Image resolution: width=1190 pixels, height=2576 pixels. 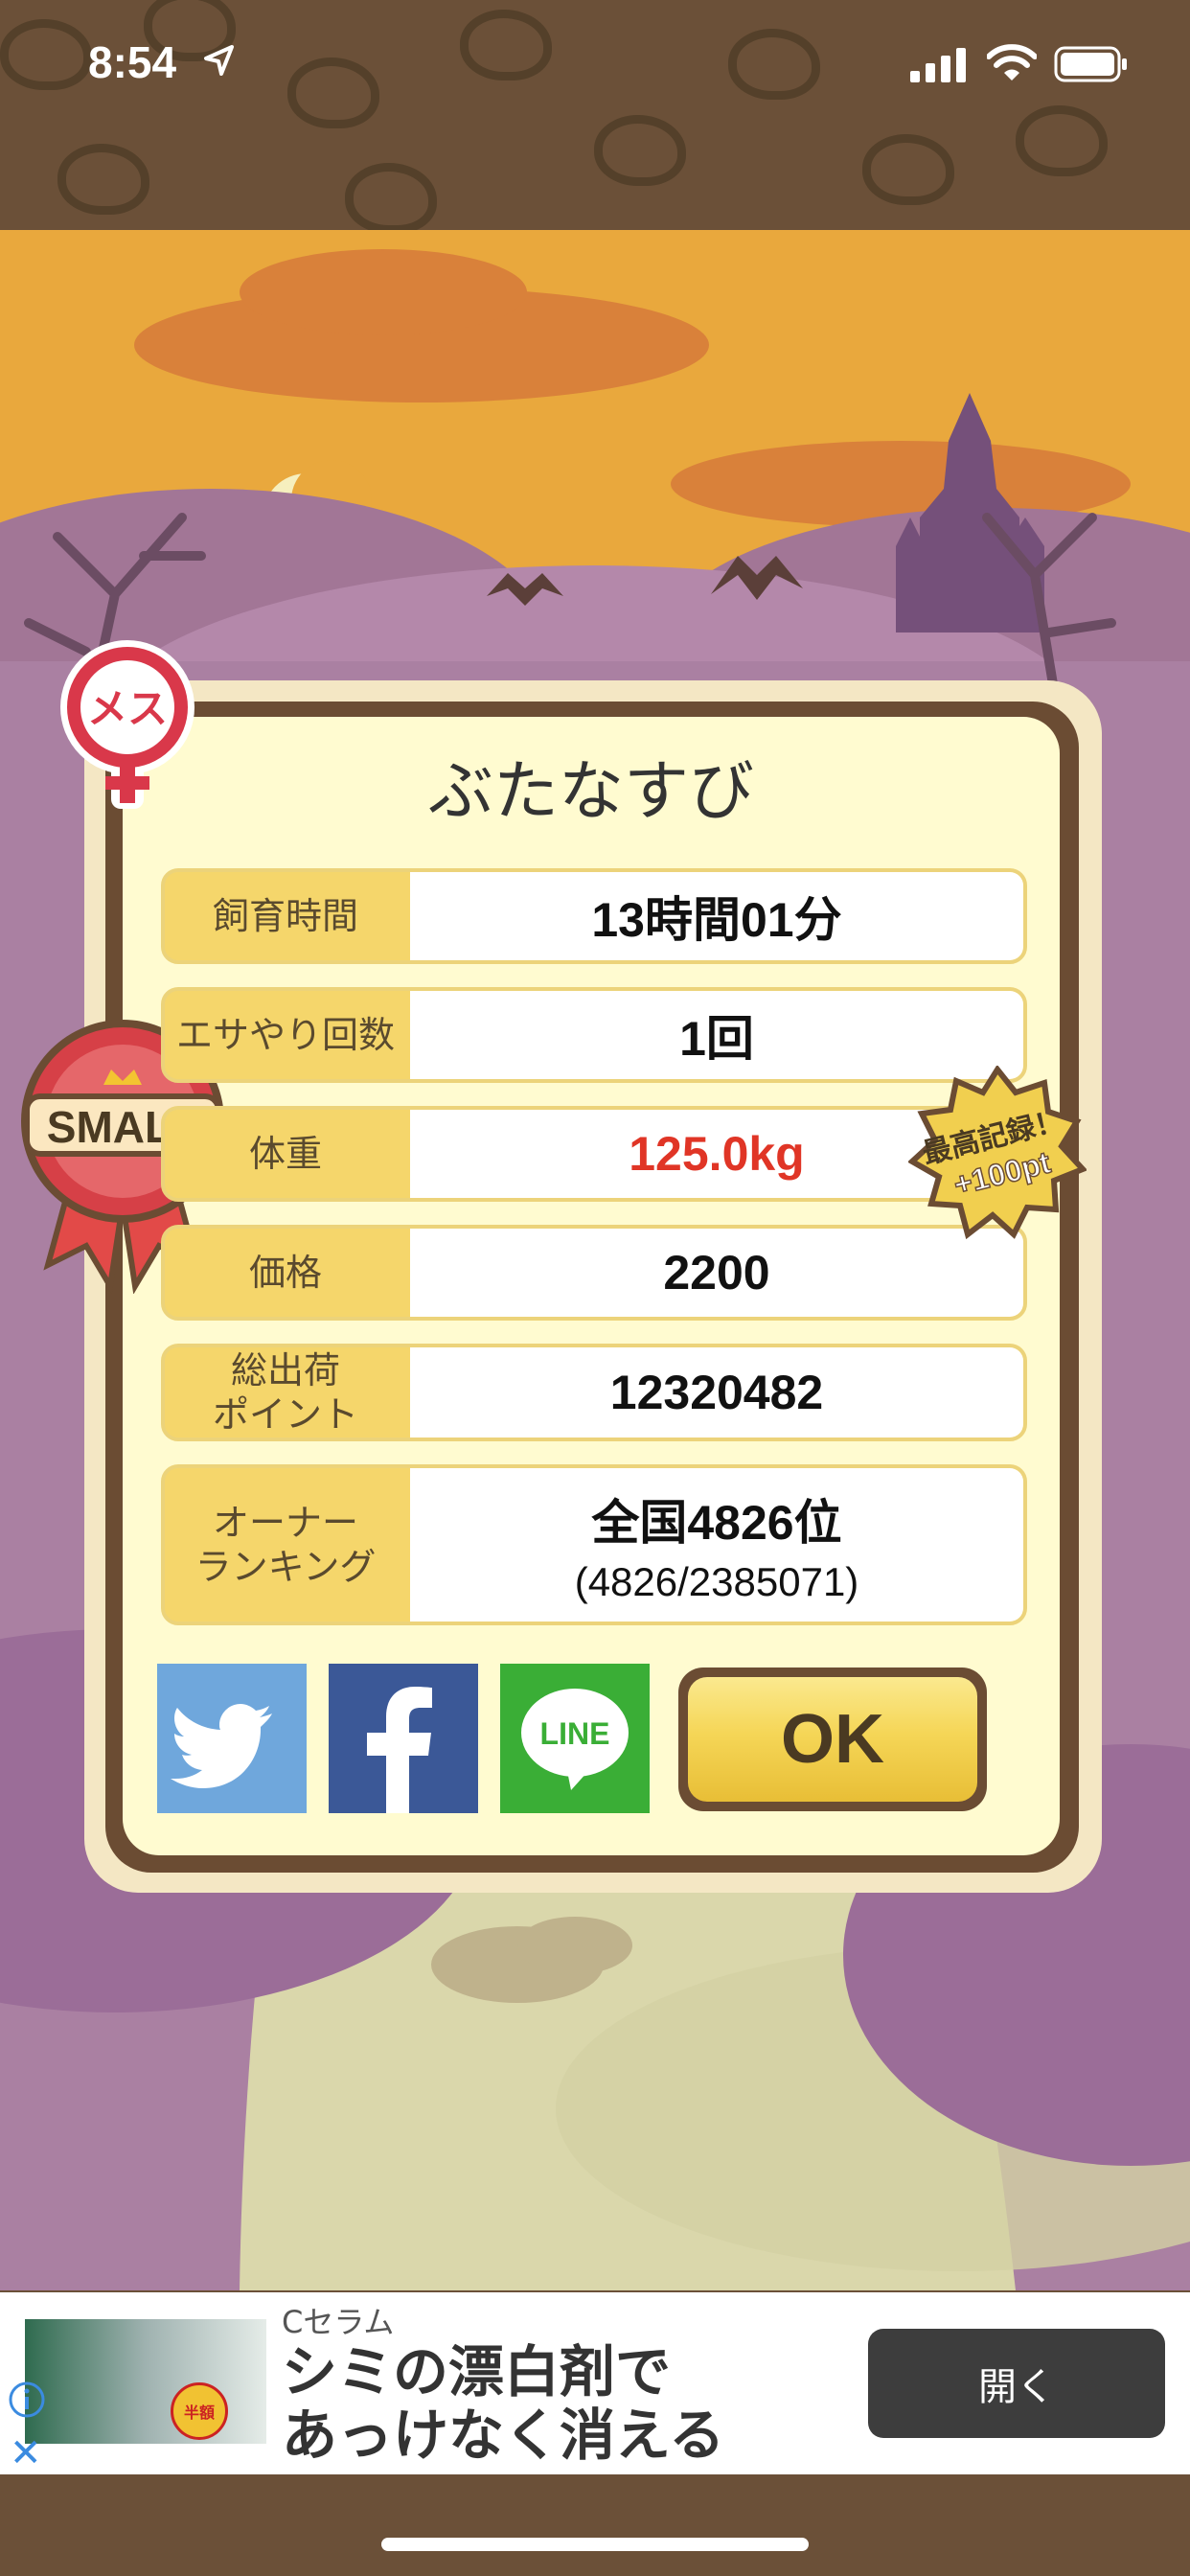 What do you see at coordinates (938, 65) in the screenshot?
I see `cellular-signal-icon` at bounding box center [938, 65].